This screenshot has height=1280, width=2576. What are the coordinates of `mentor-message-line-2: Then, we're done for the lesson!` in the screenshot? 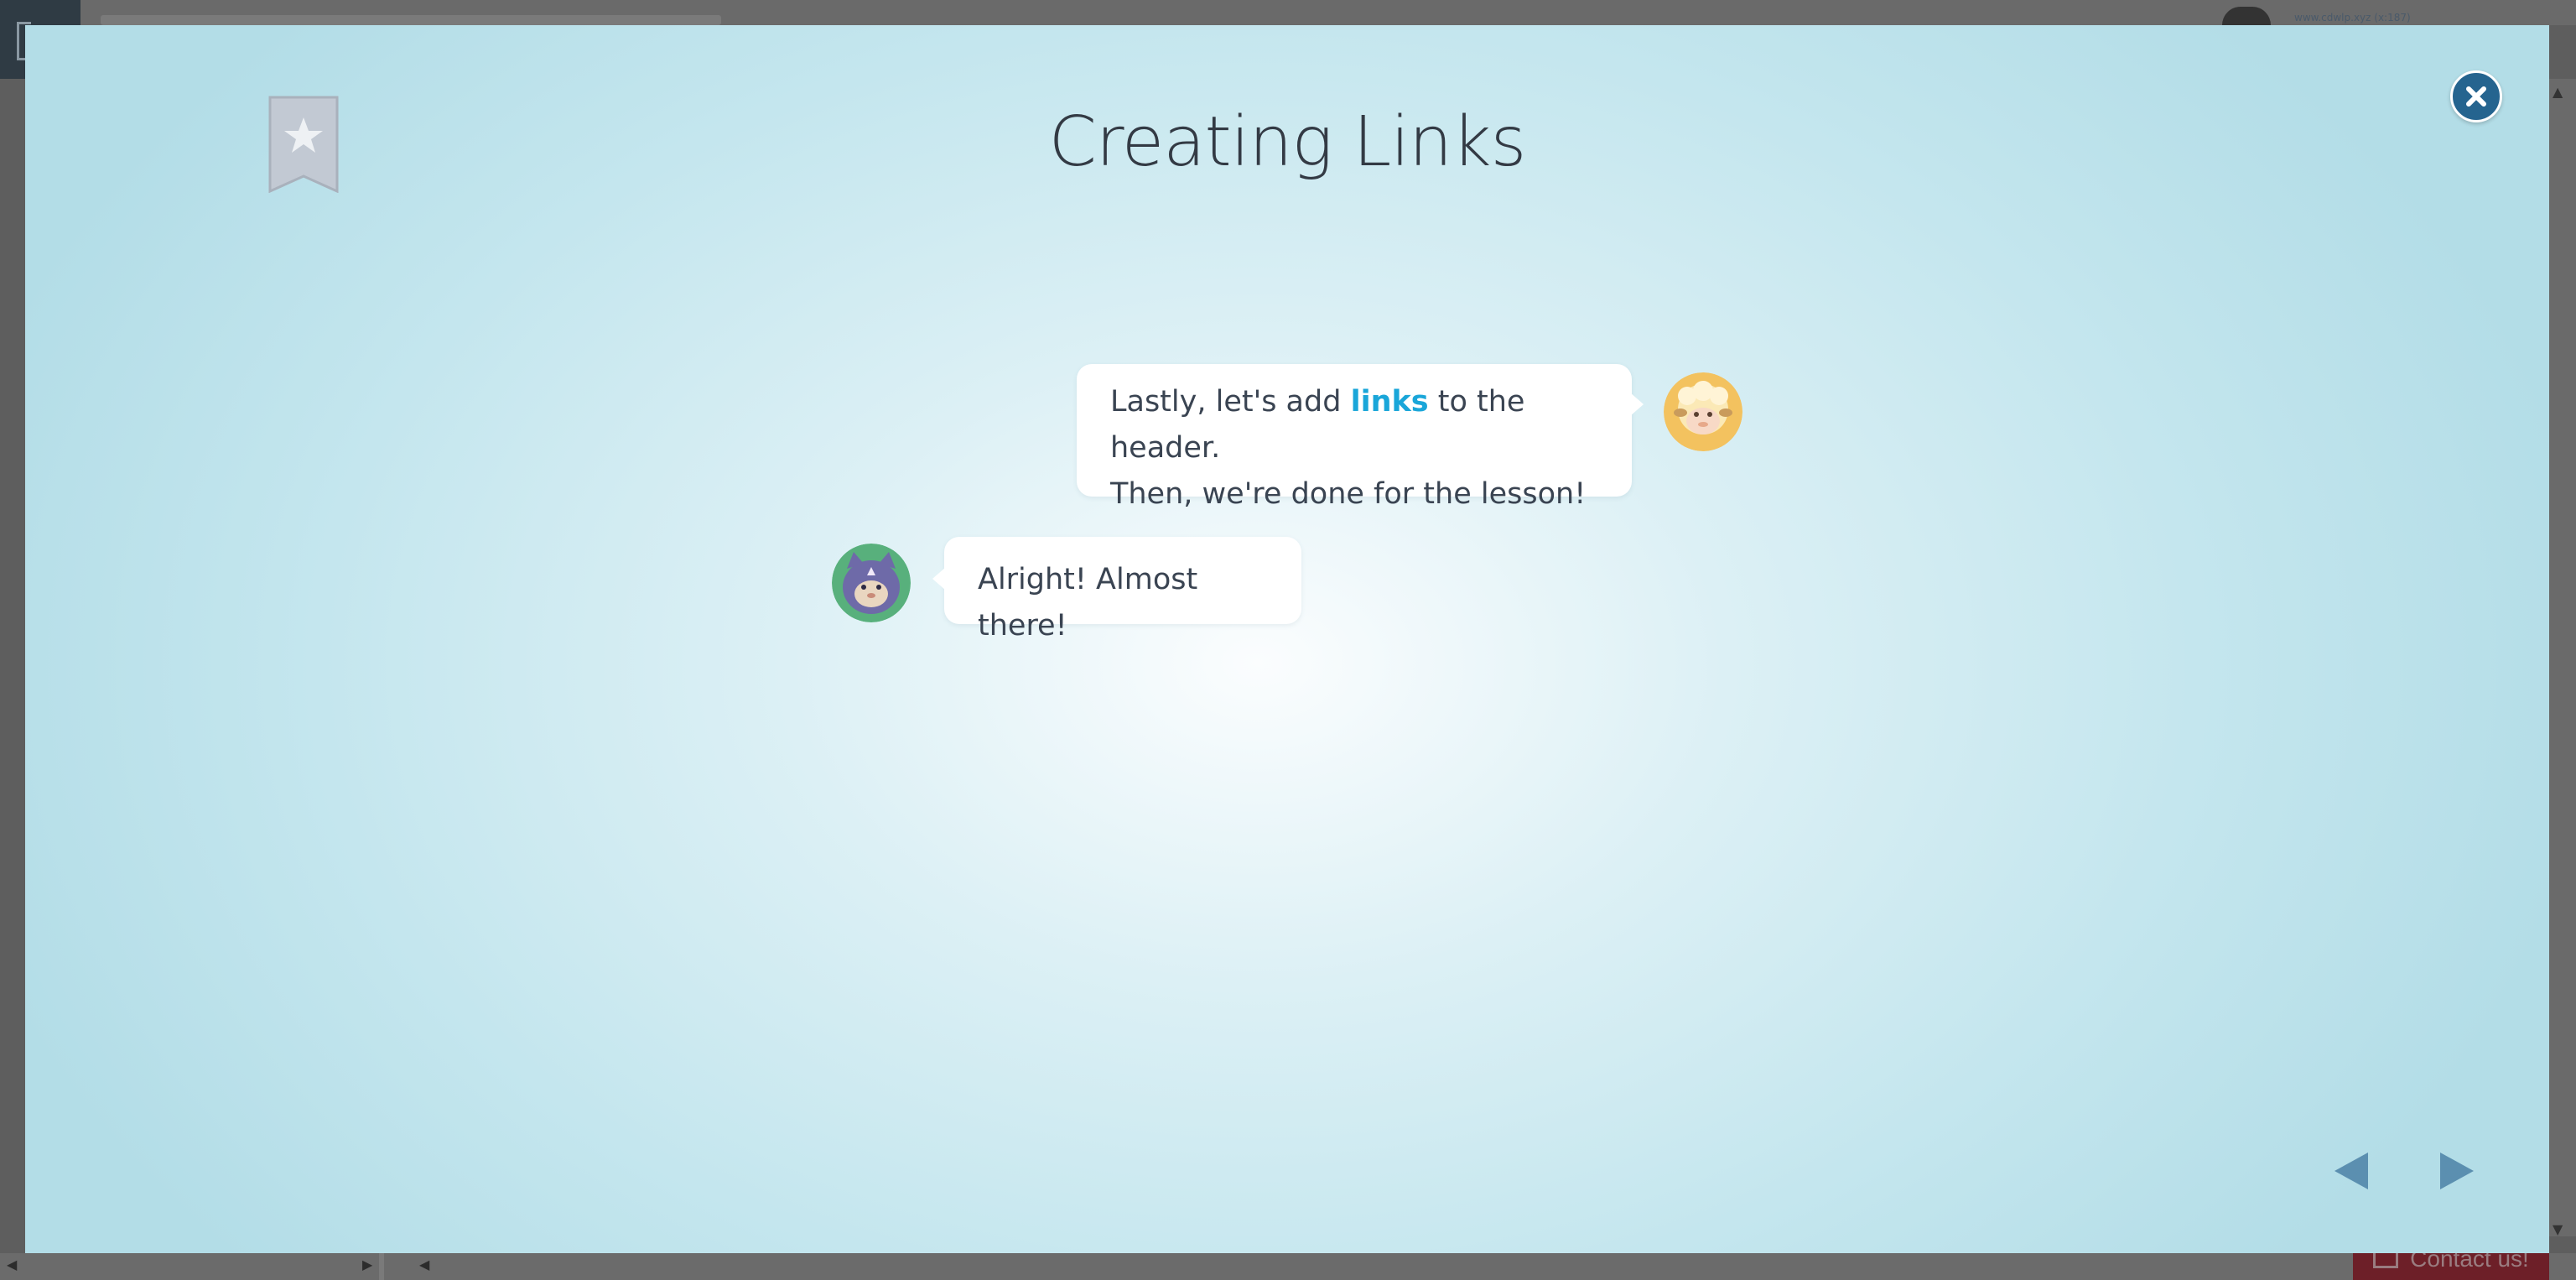 It's located at (1348, 494).